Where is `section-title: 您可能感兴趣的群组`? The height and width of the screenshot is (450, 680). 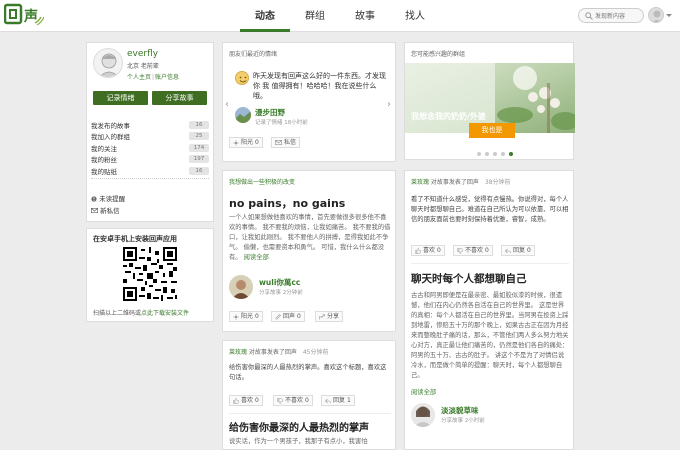
section-title: 您可能感兴趣的群组 is located at coordinates (438, 54).